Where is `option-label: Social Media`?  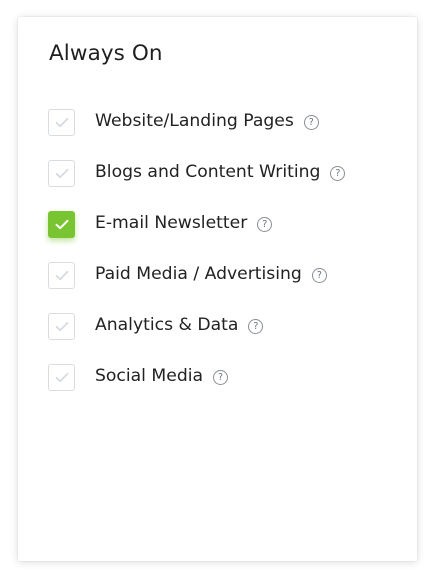
option-label: Social Media is located at coordinates (149, 376).